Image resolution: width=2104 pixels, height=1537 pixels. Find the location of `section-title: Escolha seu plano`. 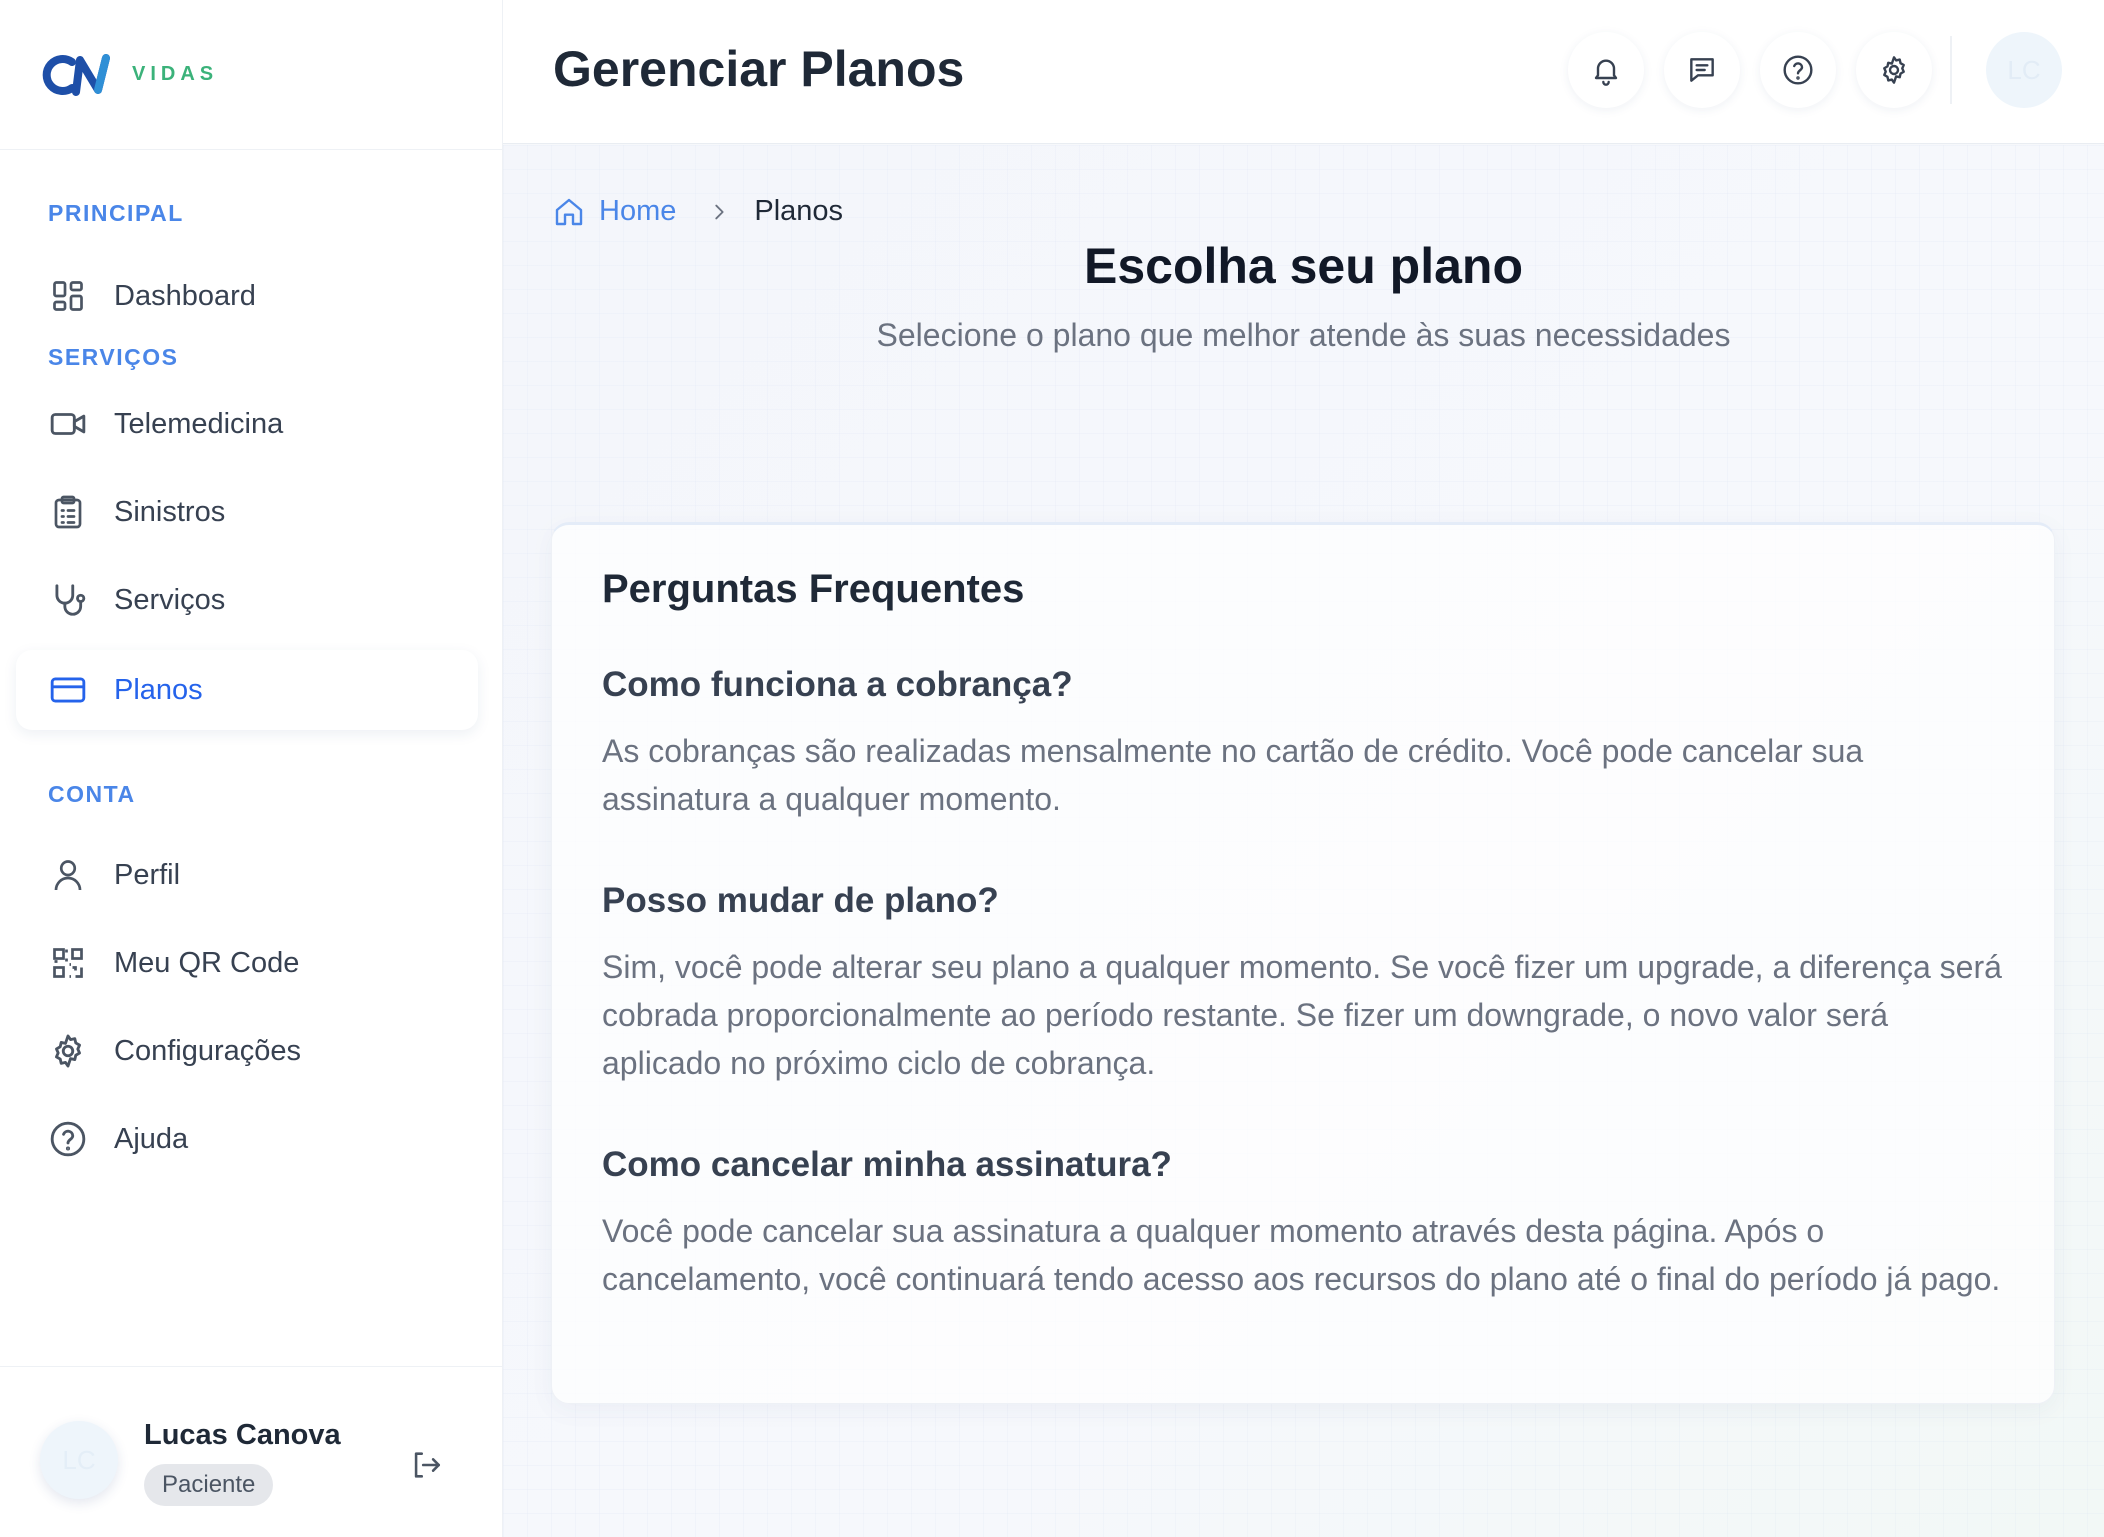

section-title: Escolha seu plano is located at coordinates (1303, 266).